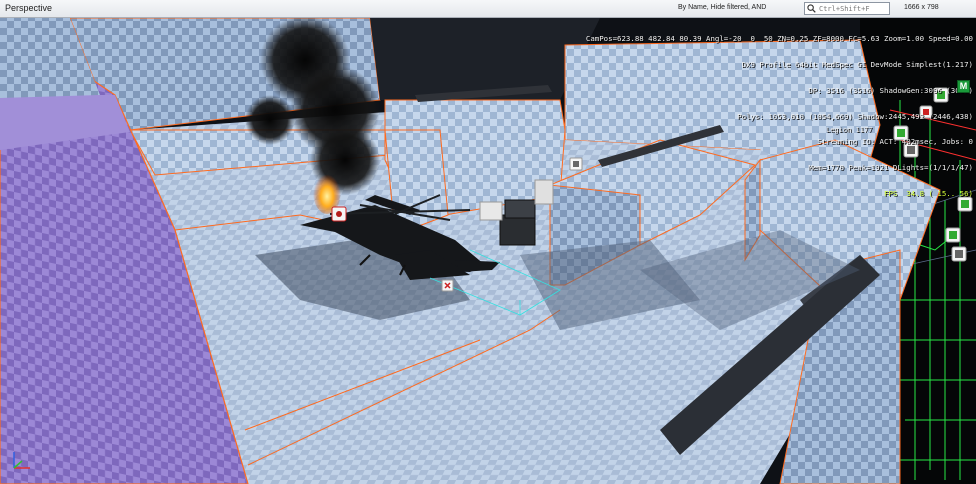  Describe the element at coordinates (21, 460) in the screenshot. I see `axis-gizmo-icon` at that location.